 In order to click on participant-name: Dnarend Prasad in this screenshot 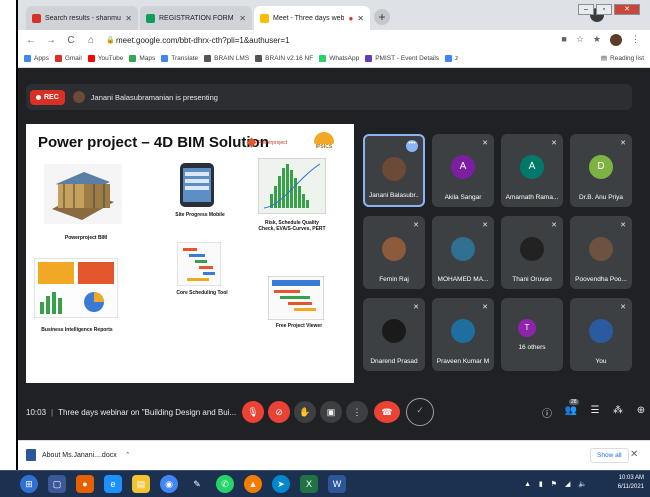, I will do `click(394, 361)`.